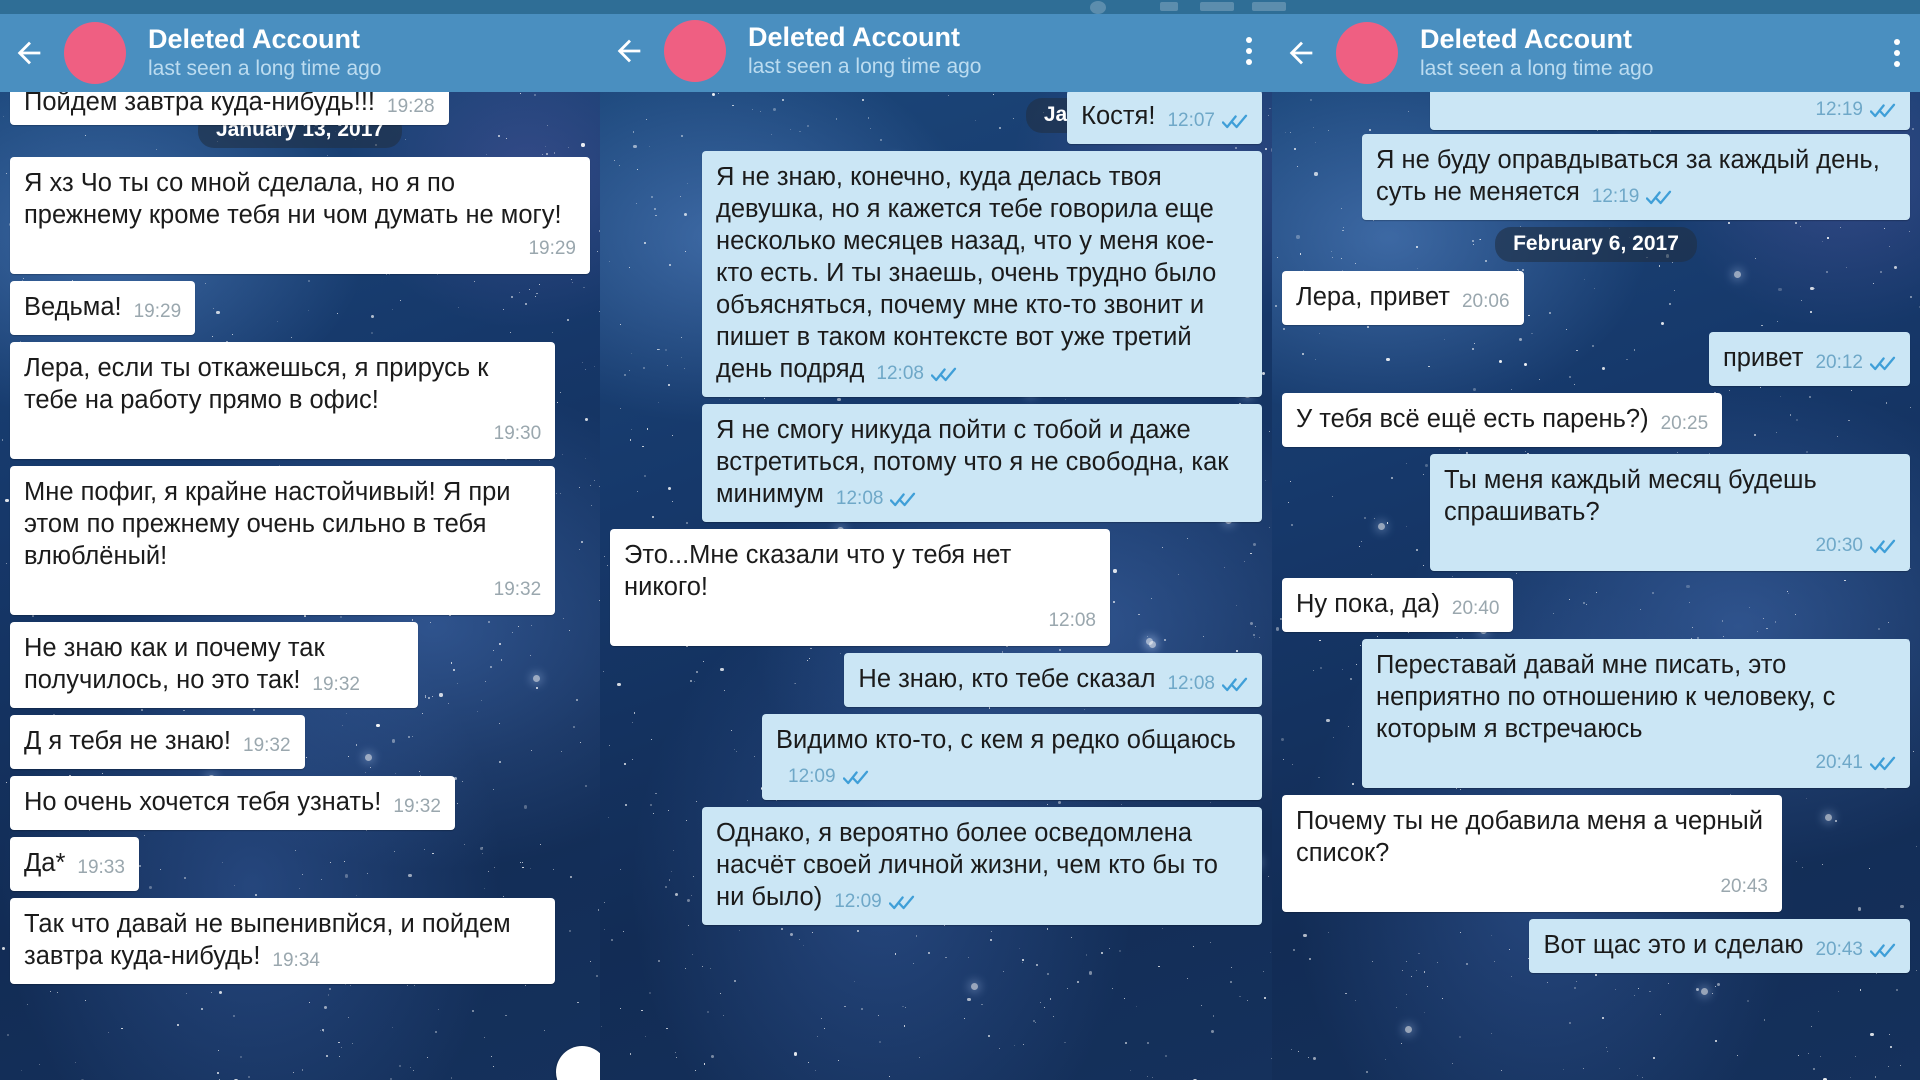 This screenshot has width=1920, height=1080. What do you see at coordinates (200, 102) in the screenshot?
I see `message-text: Пойдем завтра куда-нибудь!!!` at bounding box center [200, 102].